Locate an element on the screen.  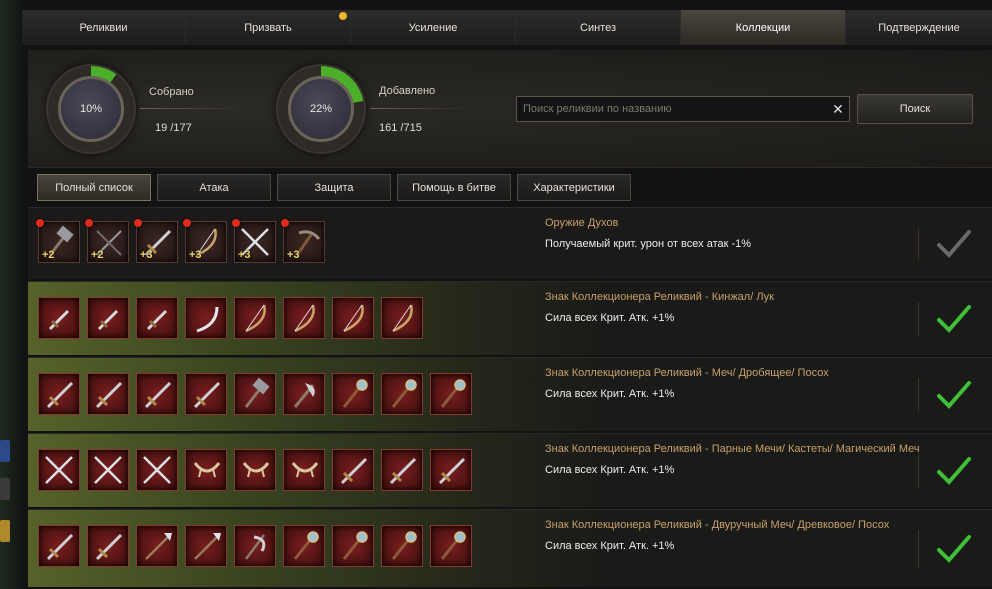
tab-synthesis: Синтез is located at coordinates (598, 27).